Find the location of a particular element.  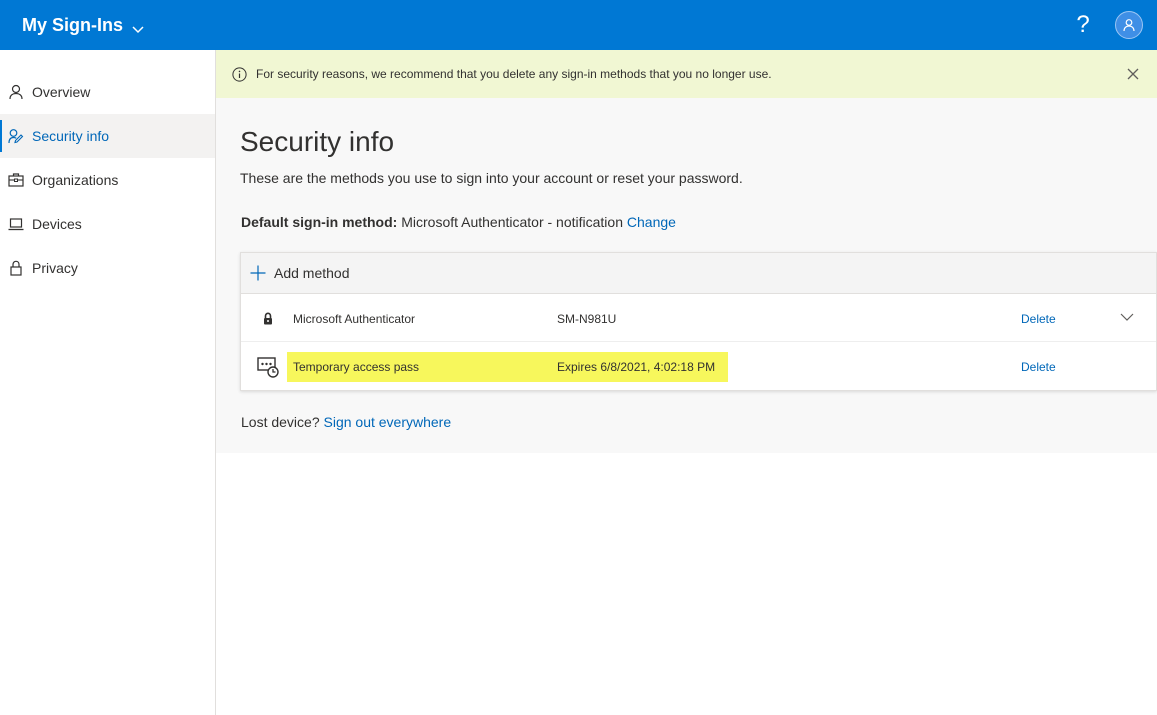

temporary-pass-icon is located at coordinates (268, 367).